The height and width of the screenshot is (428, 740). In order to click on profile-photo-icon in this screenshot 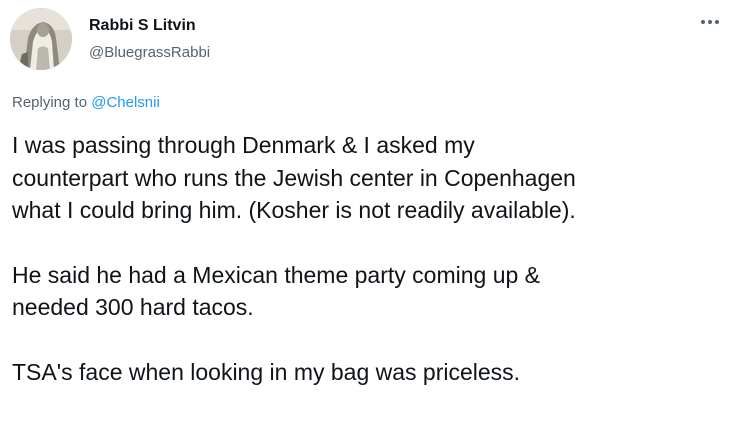, I will do `click(41, 39)`.